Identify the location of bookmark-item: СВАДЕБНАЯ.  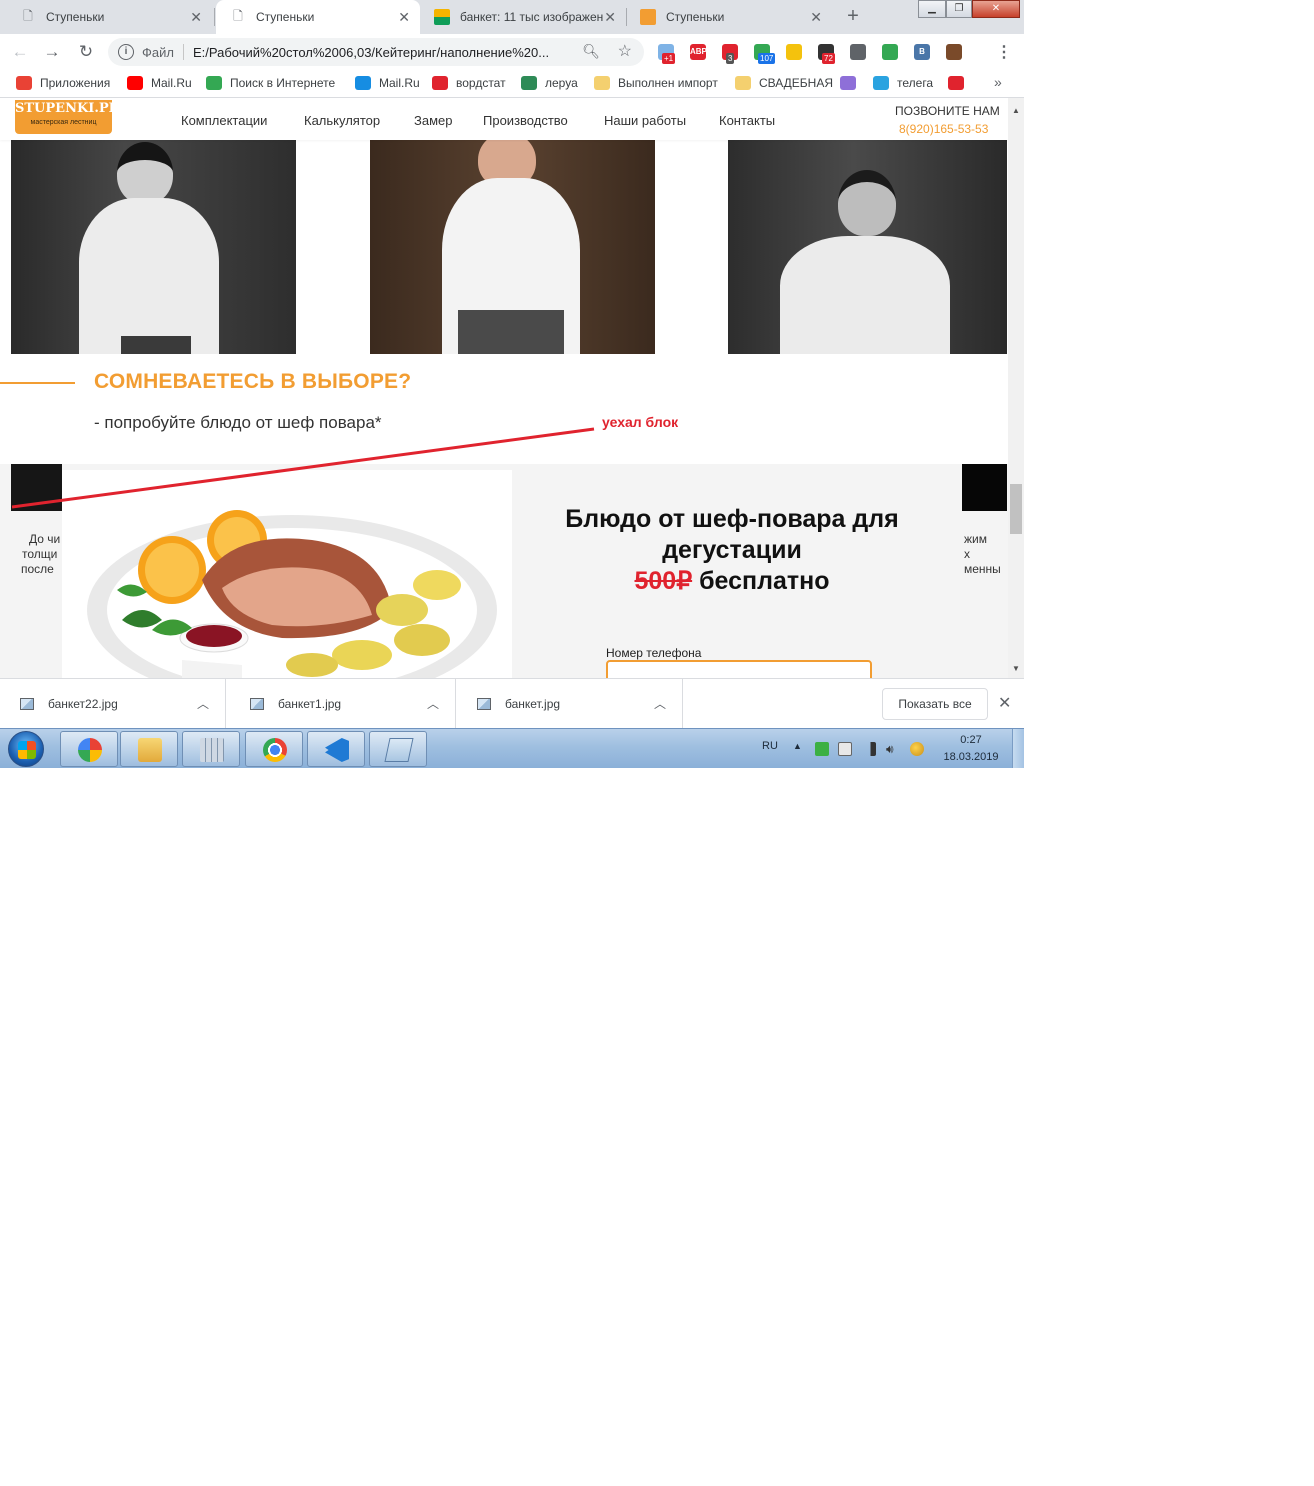
(784, 83).